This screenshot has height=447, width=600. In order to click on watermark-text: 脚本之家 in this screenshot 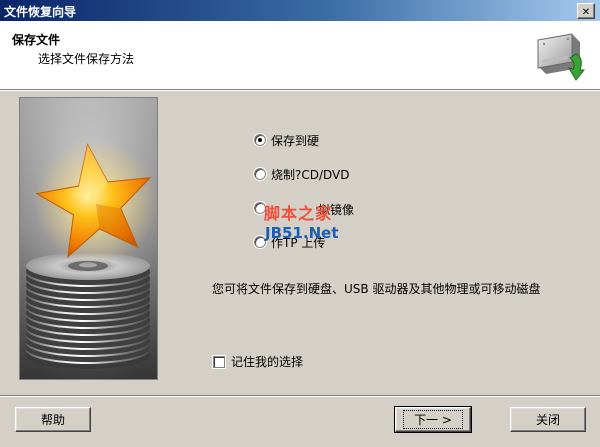, I will do `click(298, 213)`.